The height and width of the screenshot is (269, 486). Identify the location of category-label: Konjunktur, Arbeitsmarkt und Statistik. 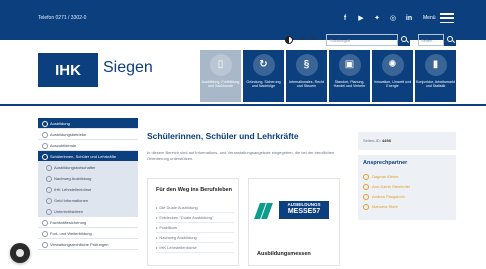
(435, 84).